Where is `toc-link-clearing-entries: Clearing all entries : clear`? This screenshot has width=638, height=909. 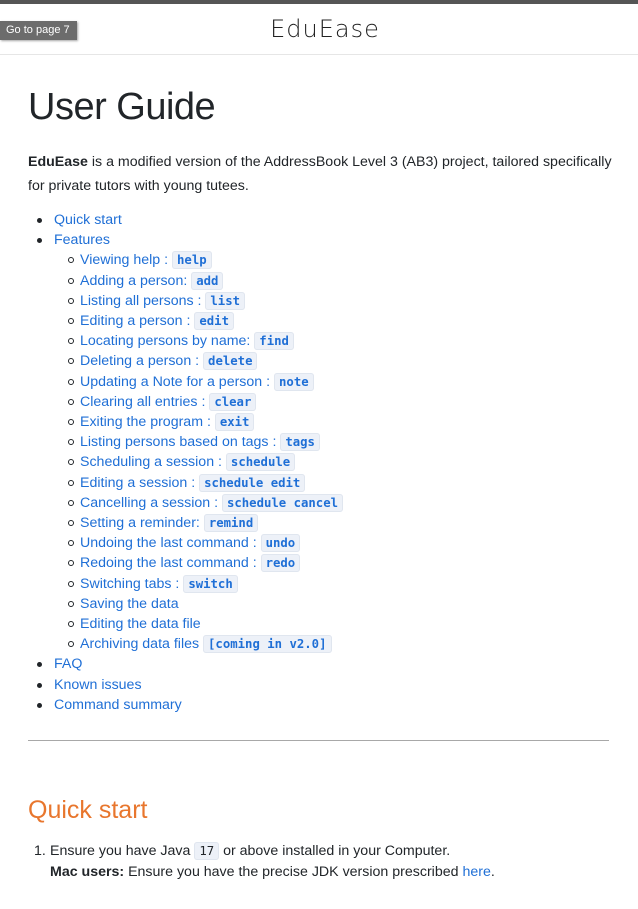 toc-link-clearing-entries: Clearing all entries : clear is located at coordinates (168, 401).